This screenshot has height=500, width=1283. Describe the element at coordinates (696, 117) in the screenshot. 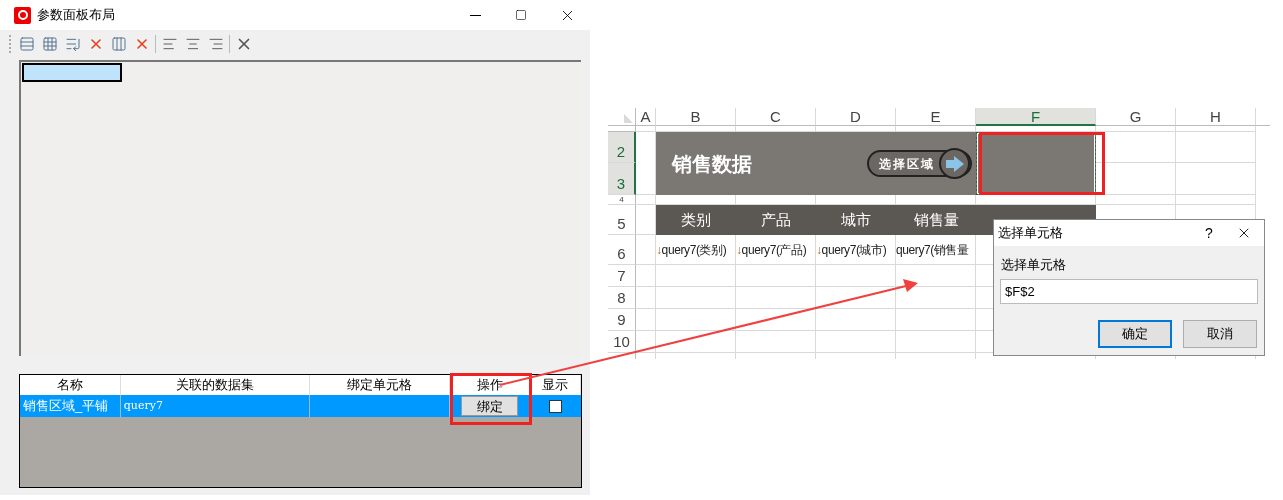

I see `column-header: B` at that location.